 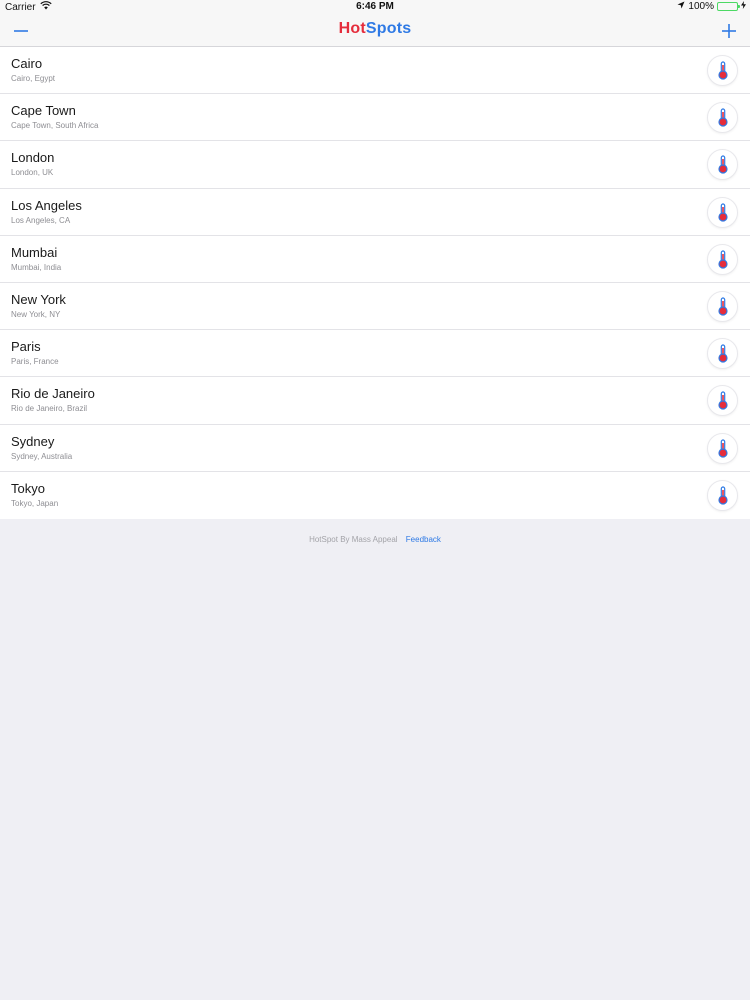 I want to click on location-name: Paris, so click(x=26, y=347).